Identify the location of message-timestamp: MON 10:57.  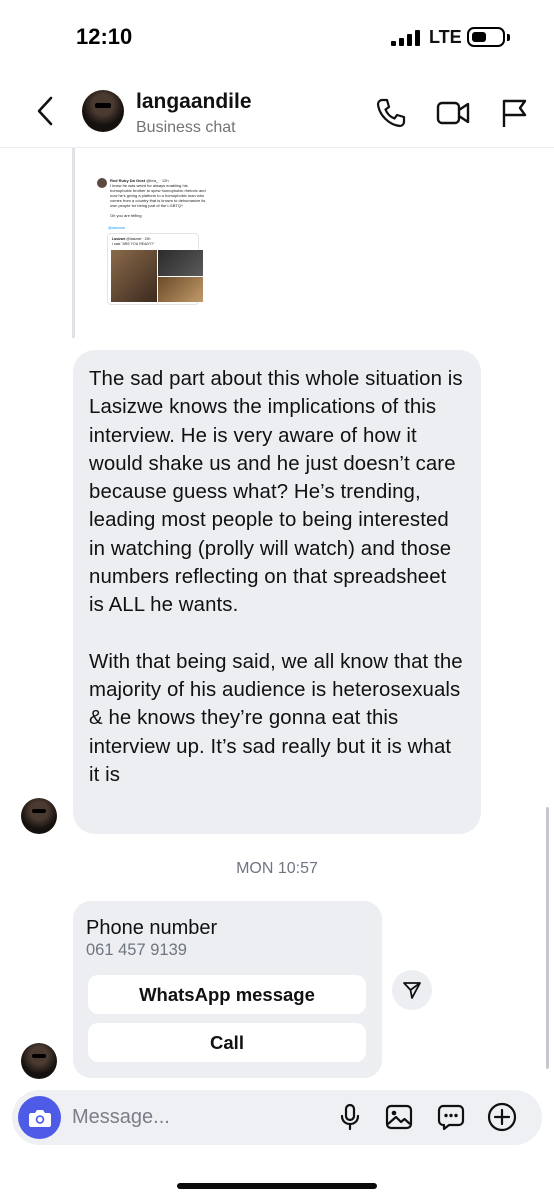
(277, 868).